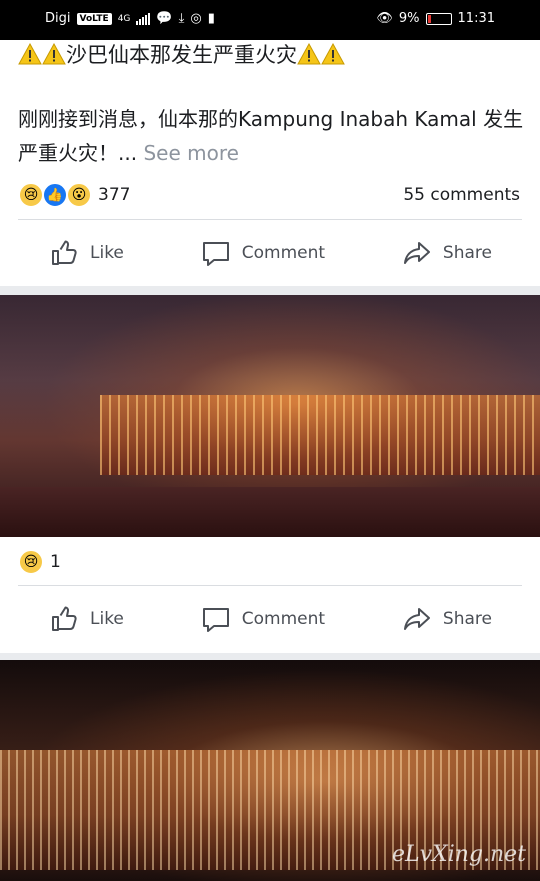 The width and height of the screenshot is (540, 881). I want to click on sync-icon: ◎, so click(196, 18).